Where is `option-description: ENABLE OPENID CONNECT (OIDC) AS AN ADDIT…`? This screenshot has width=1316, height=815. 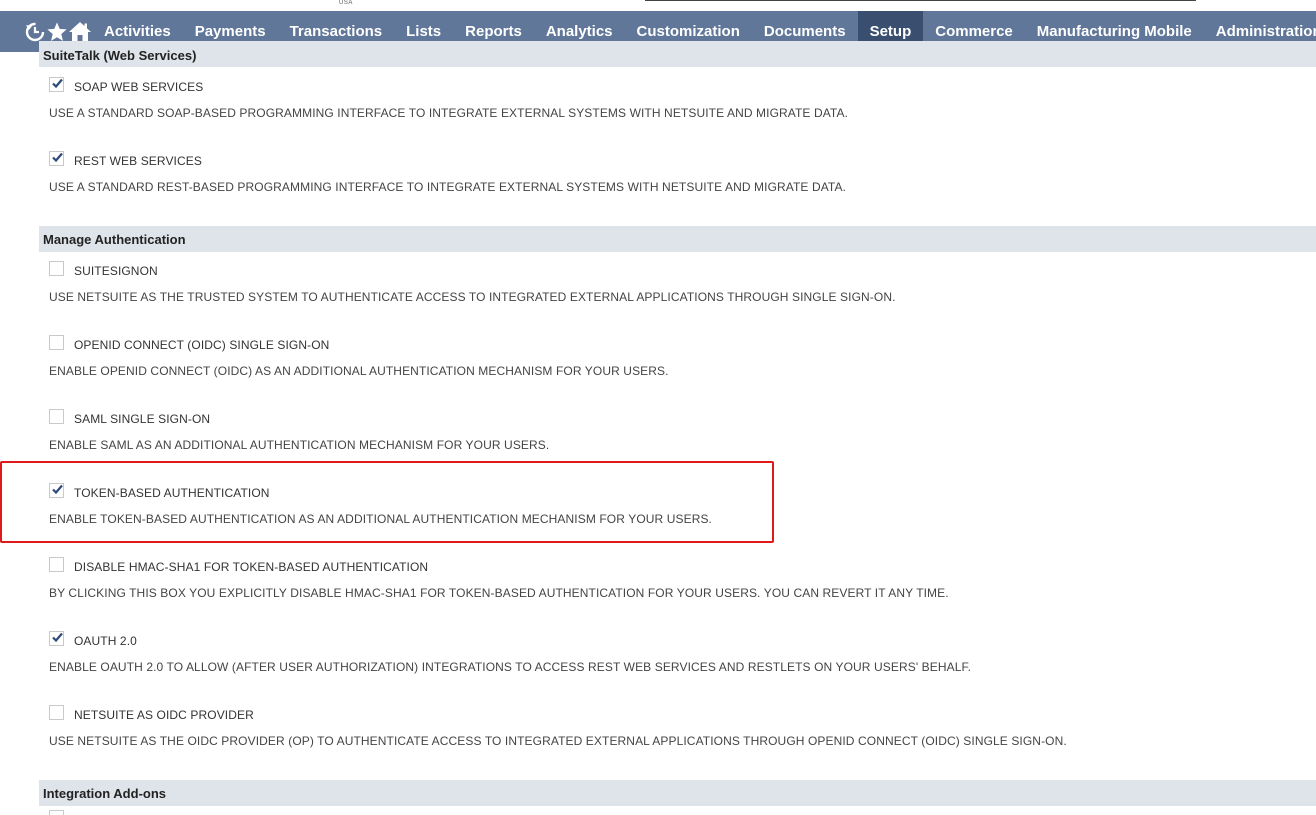
option-description: ENABLE OPENID CONNECT (OIDC) AS AN ADDIT… is located at coordinates (359, 371).